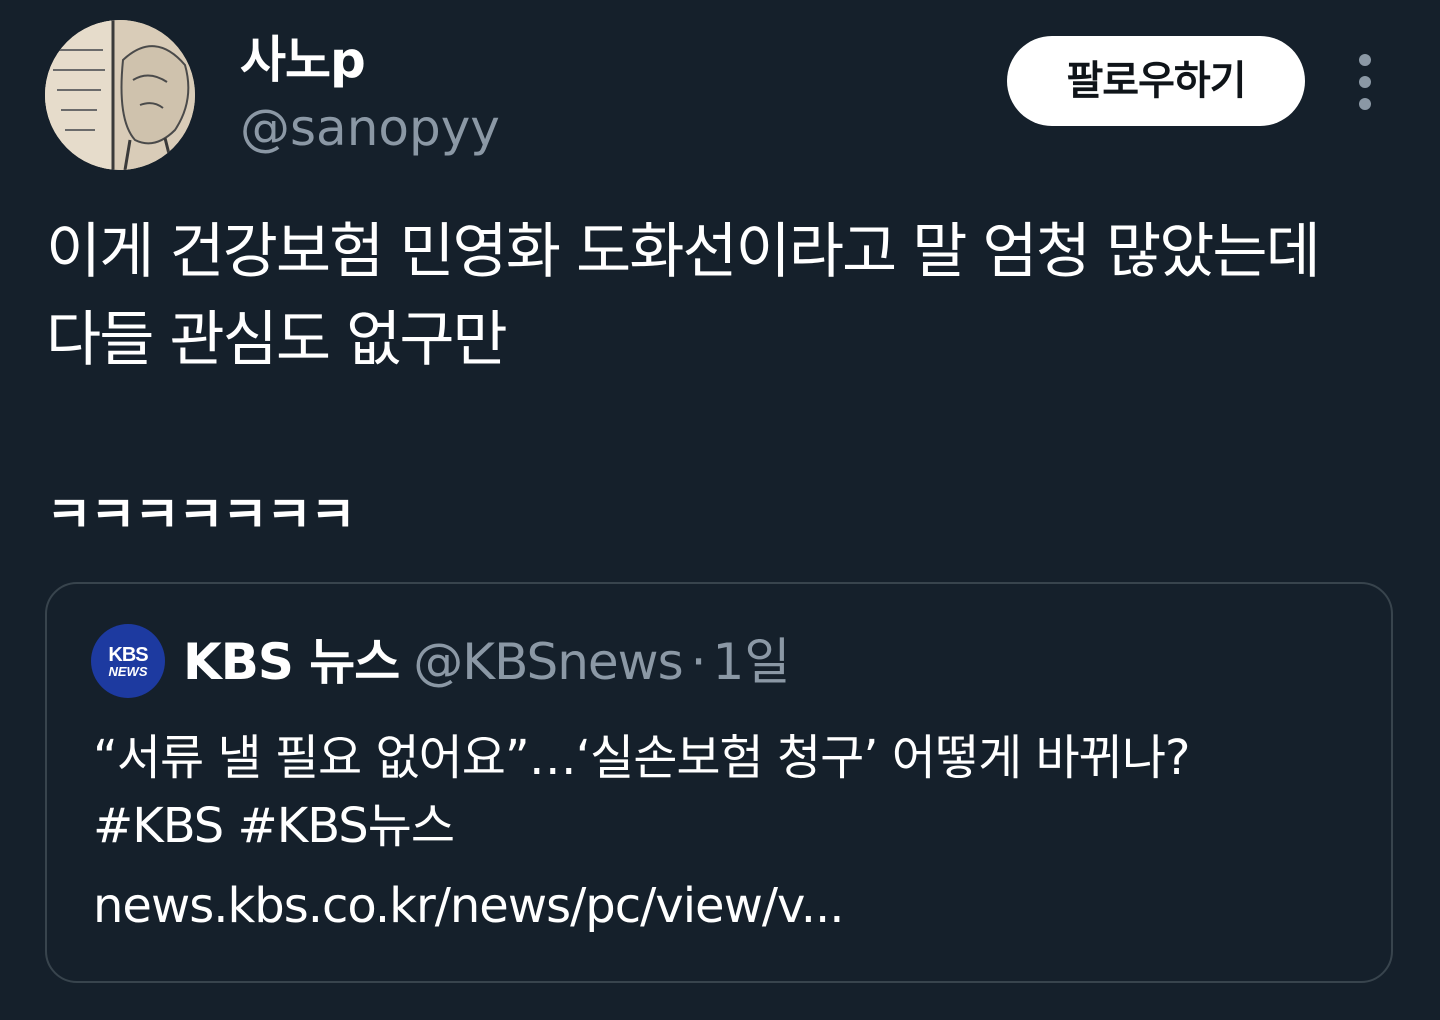  I want to click on quoted-author-display-name: KBS 뉴스, so click(291, 662).